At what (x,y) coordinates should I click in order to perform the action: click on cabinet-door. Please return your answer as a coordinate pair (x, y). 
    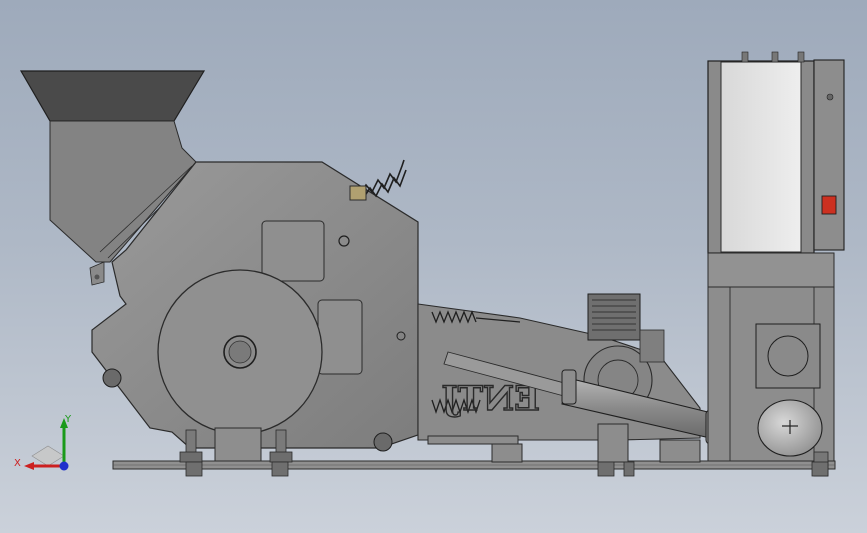
    Looking at the image, I should click on (761, 157).